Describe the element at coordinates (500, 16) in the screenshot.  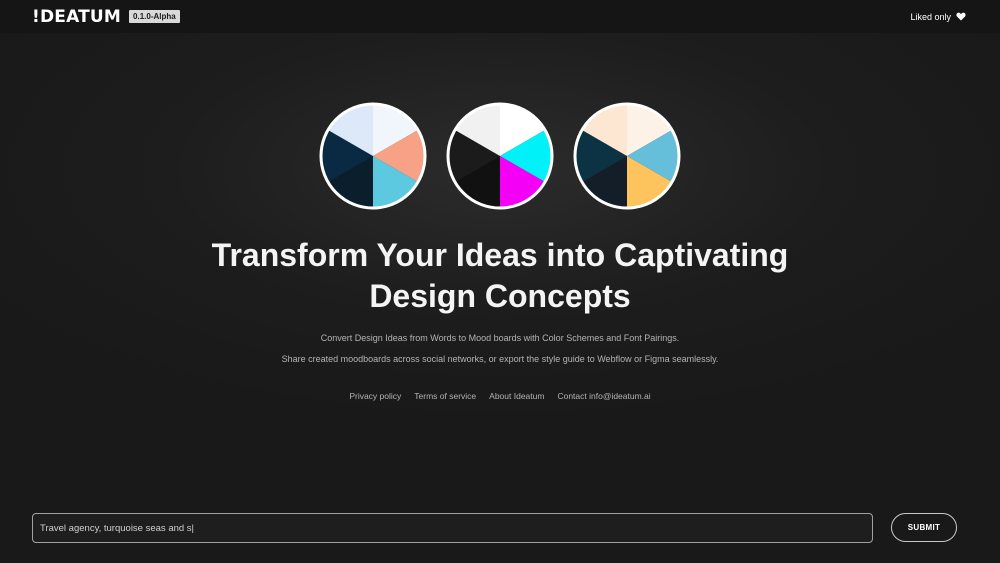
I see `top-bar: !DEATUM 0.1.0-Alpha Liked only` at that location.